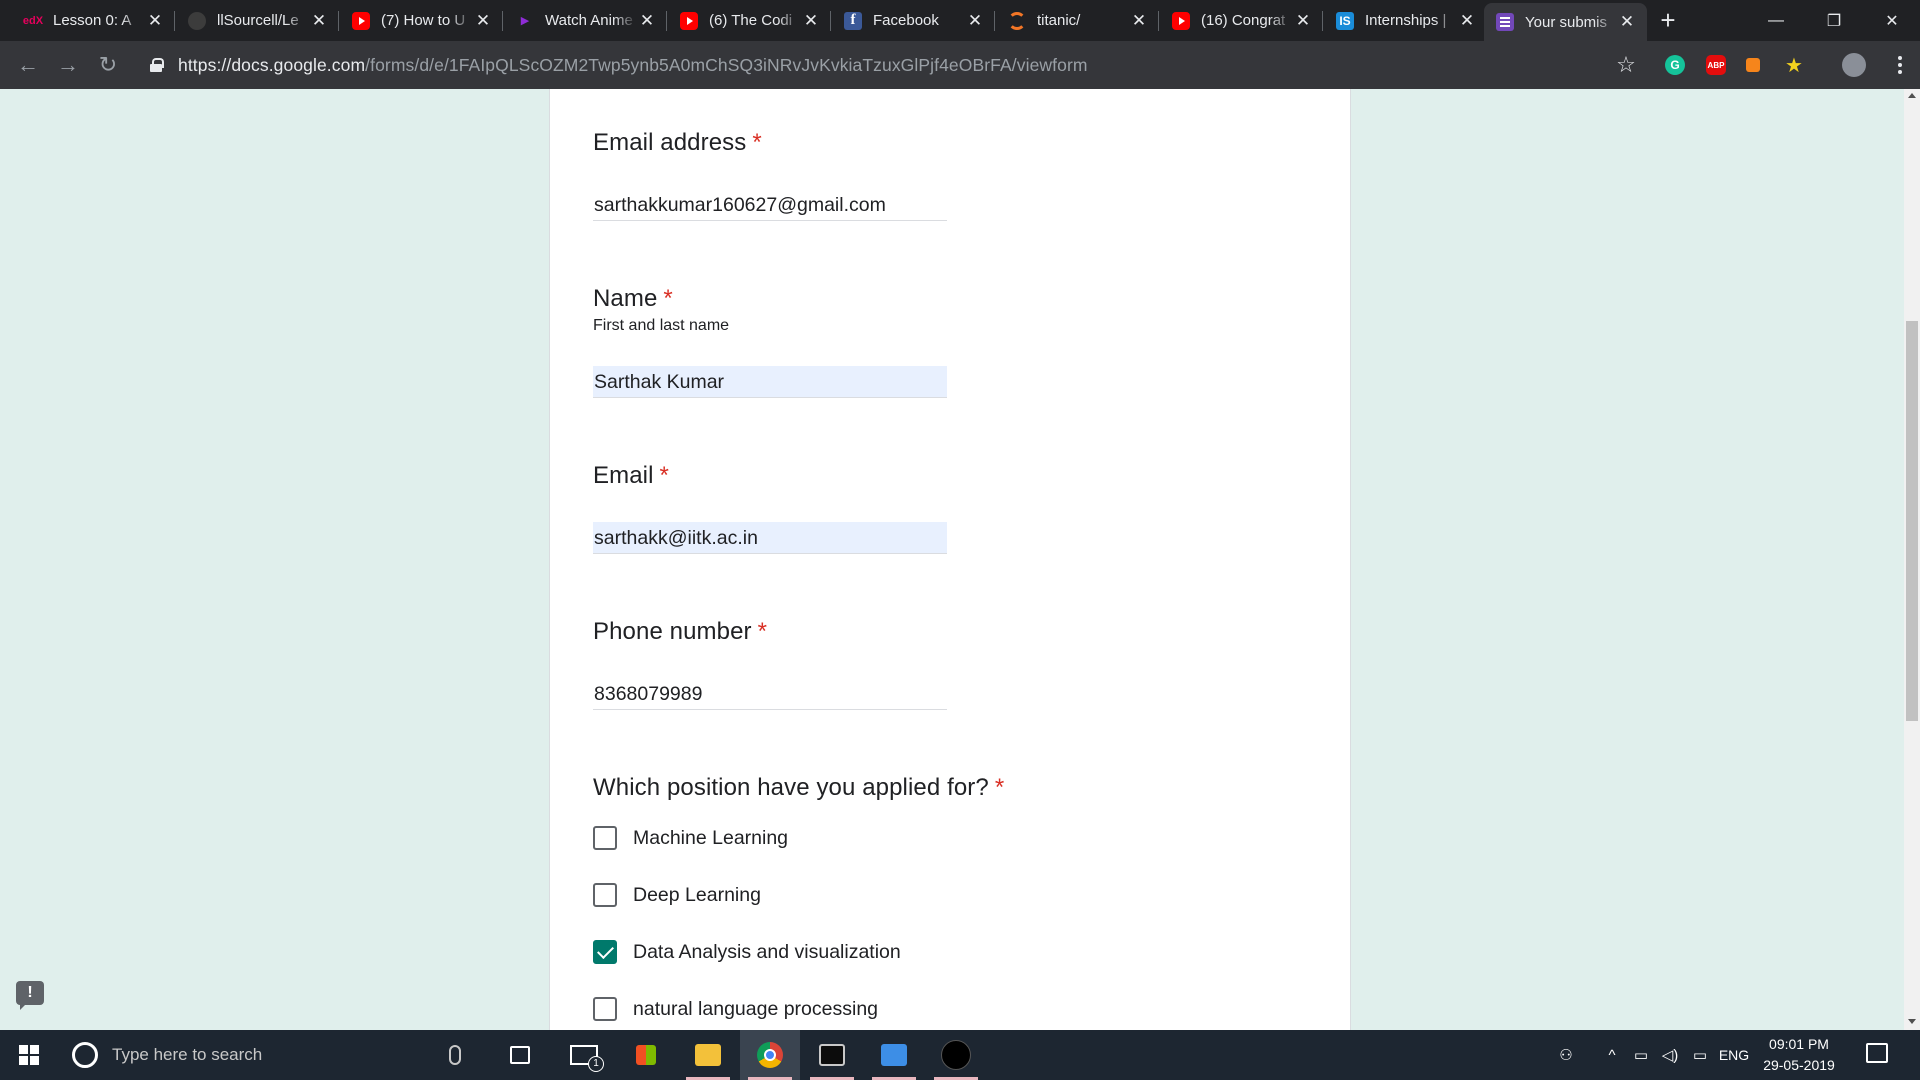  What do you see at coordinates (689, 20) in the screenshot?
I see `youtube-icon` at bounding box center [689, 20].